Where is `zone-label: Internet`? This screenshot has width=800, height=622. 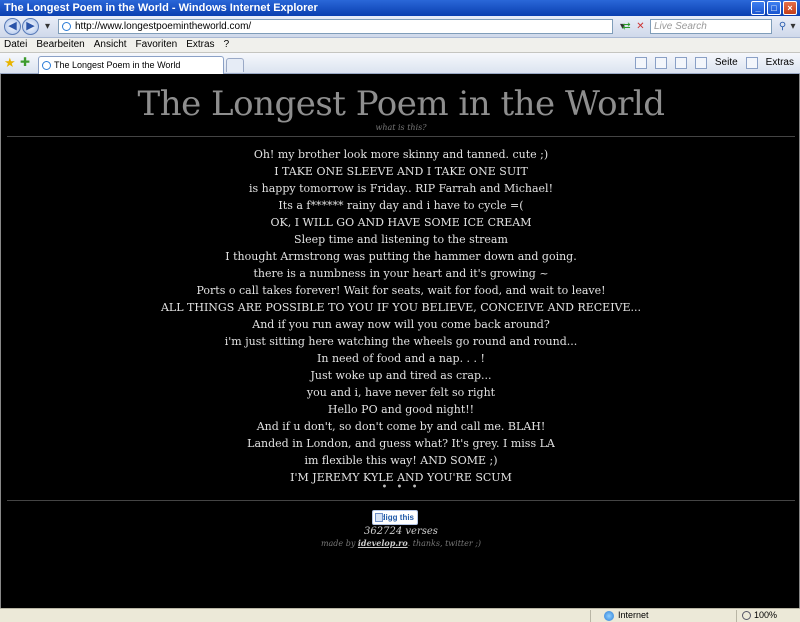 zone-label: Internet is located at coordinates (633, 615).